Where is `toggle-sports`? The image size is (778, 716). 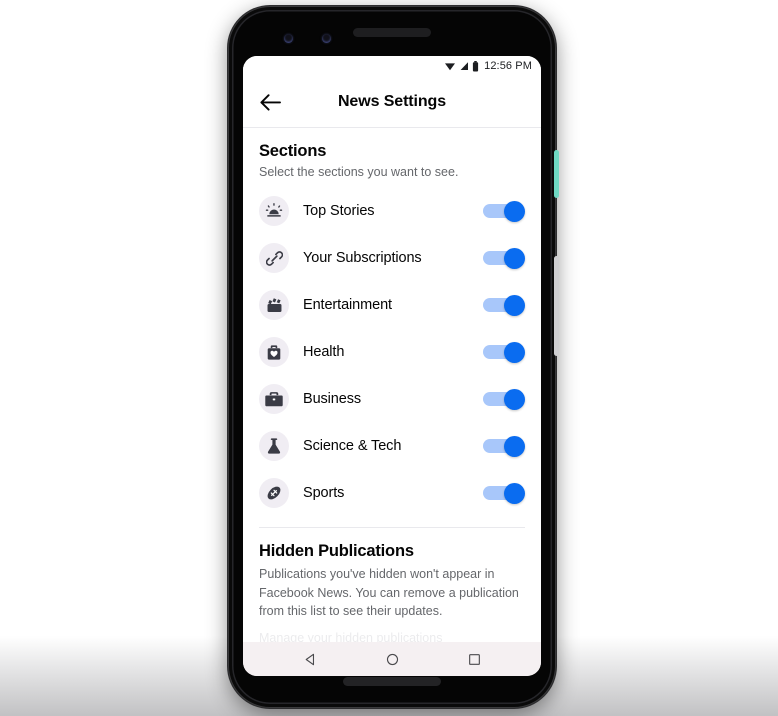 toggle-sports is located at coordinates (504, 494).